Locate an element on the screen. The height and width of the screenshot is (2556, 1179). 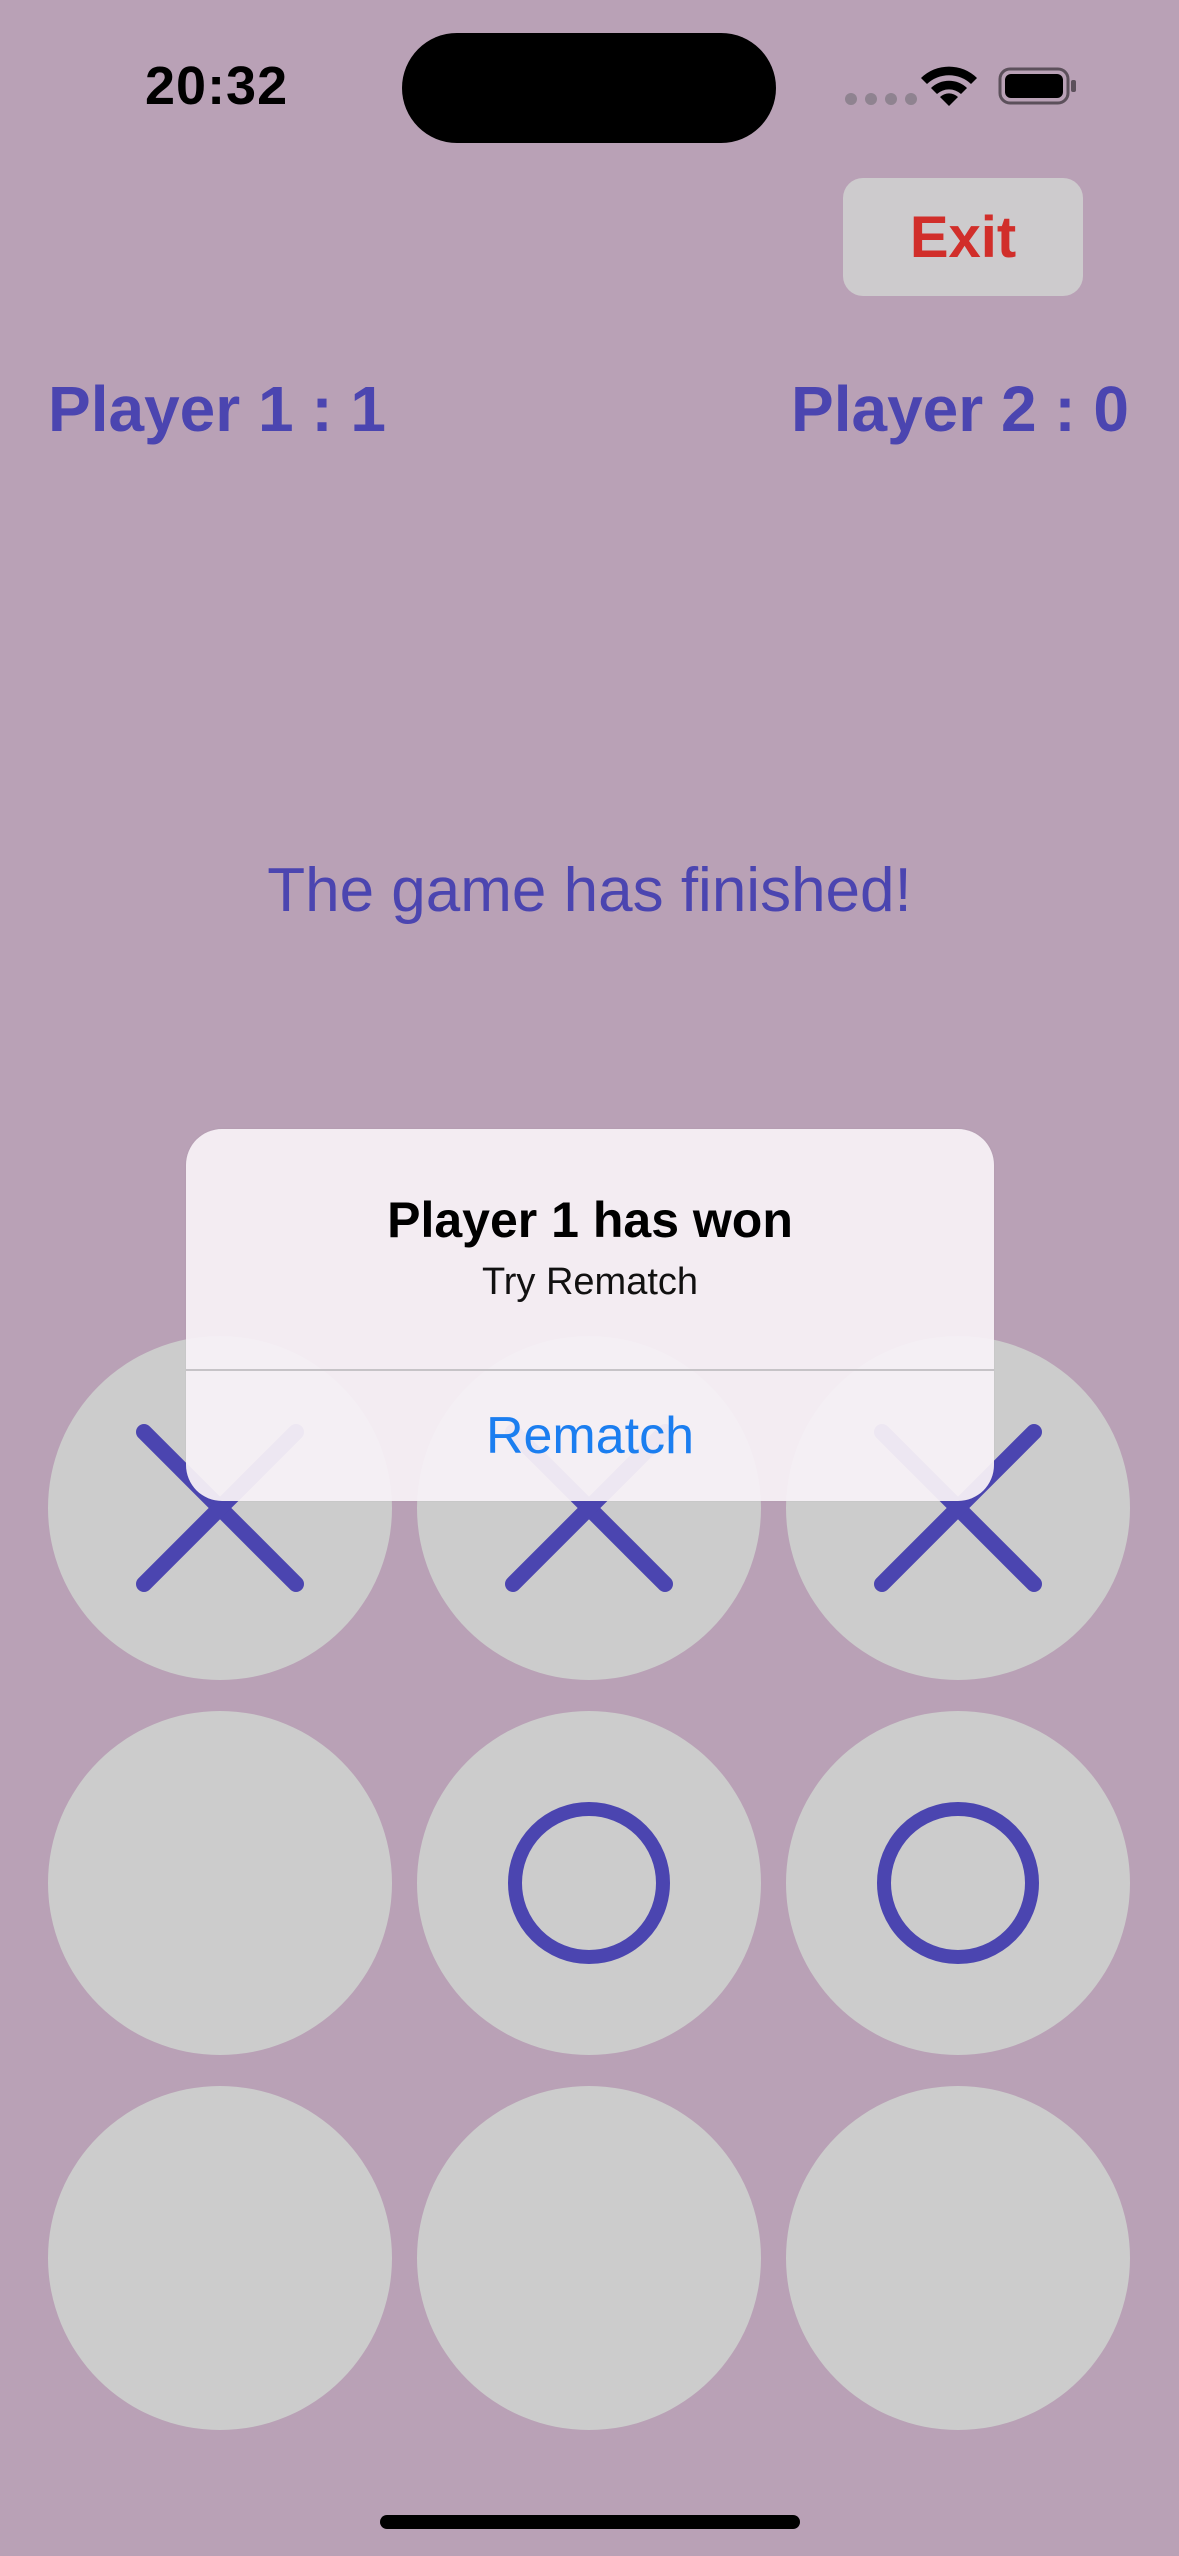
status-time: 20:32 is located at coordinates (217, 86).